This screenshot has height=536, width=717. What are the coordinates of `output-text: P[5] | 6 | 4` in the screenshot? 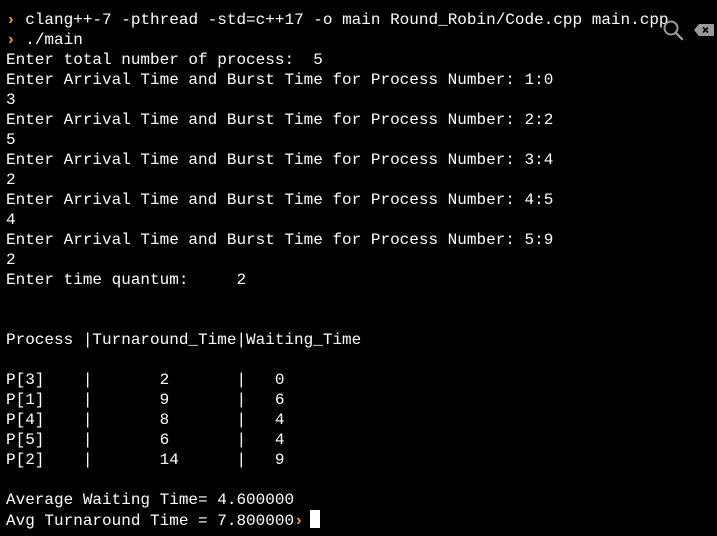 It's located at (145, 440).